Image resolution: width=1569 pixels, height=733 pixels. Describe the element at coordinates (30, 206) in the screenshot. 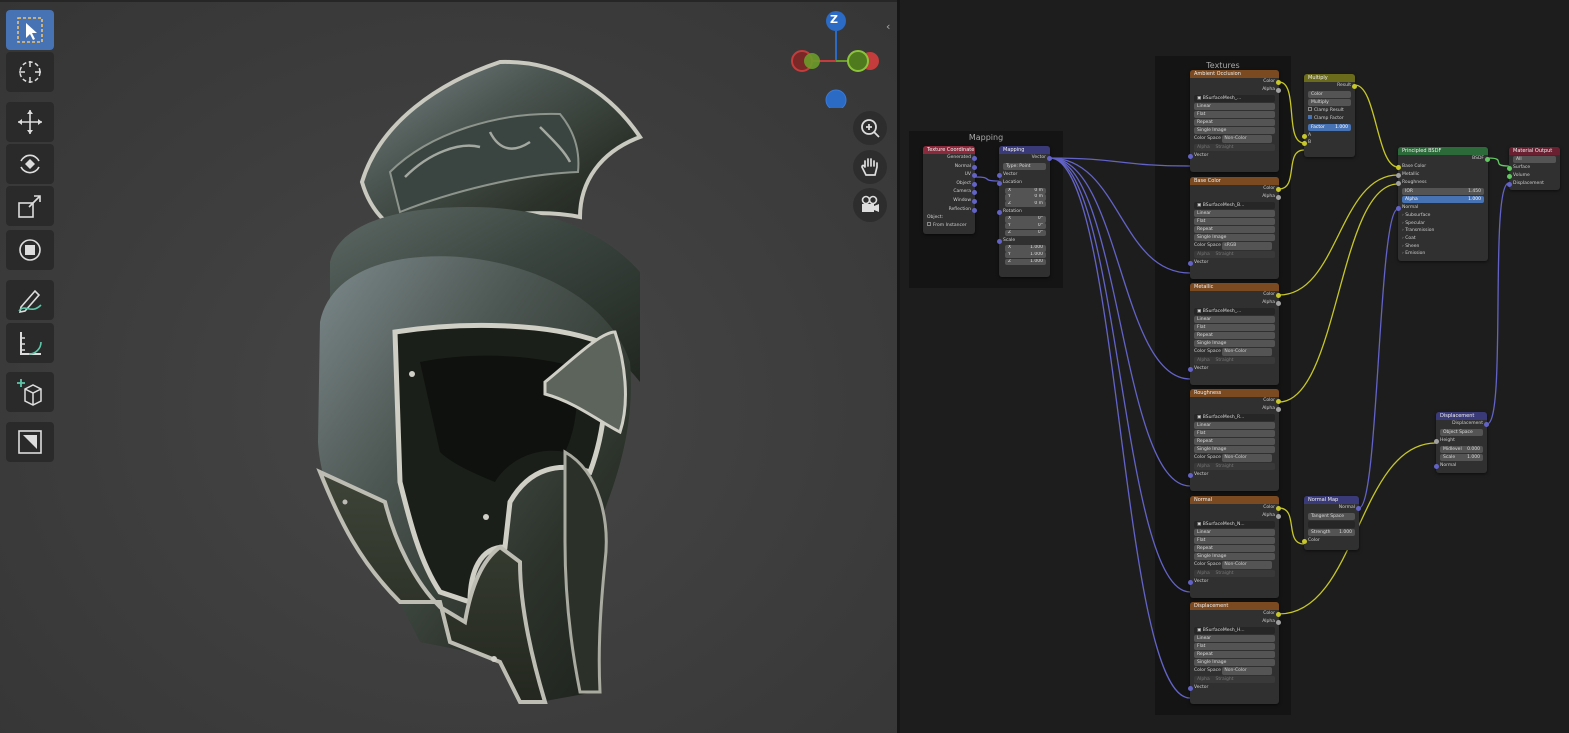

I see `scale-tool` at that location.